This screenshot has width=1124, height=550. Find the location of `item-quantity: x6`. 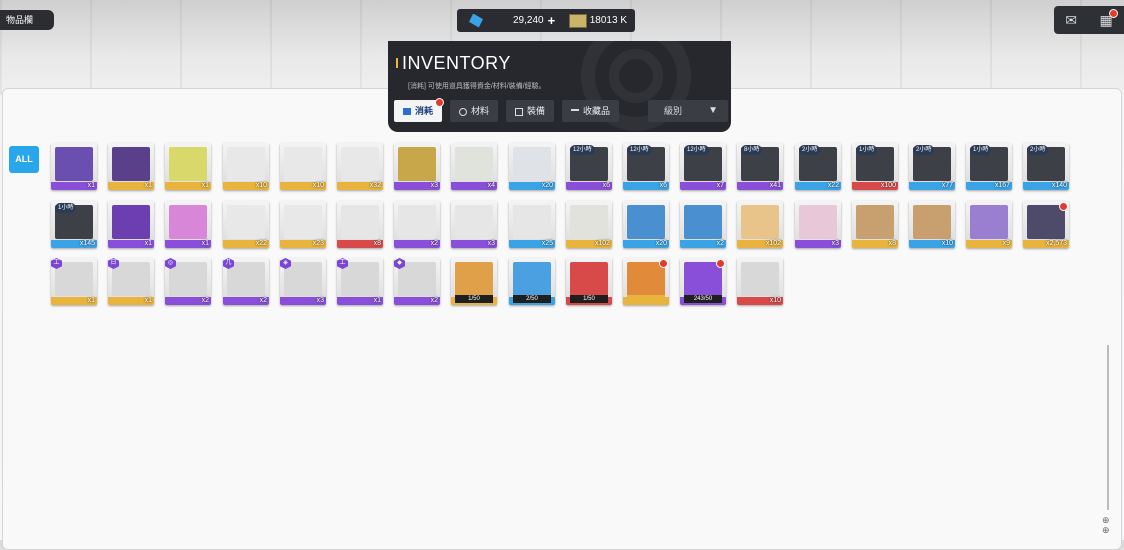

item-quantity: x6 is located at coordinates (606, 185).